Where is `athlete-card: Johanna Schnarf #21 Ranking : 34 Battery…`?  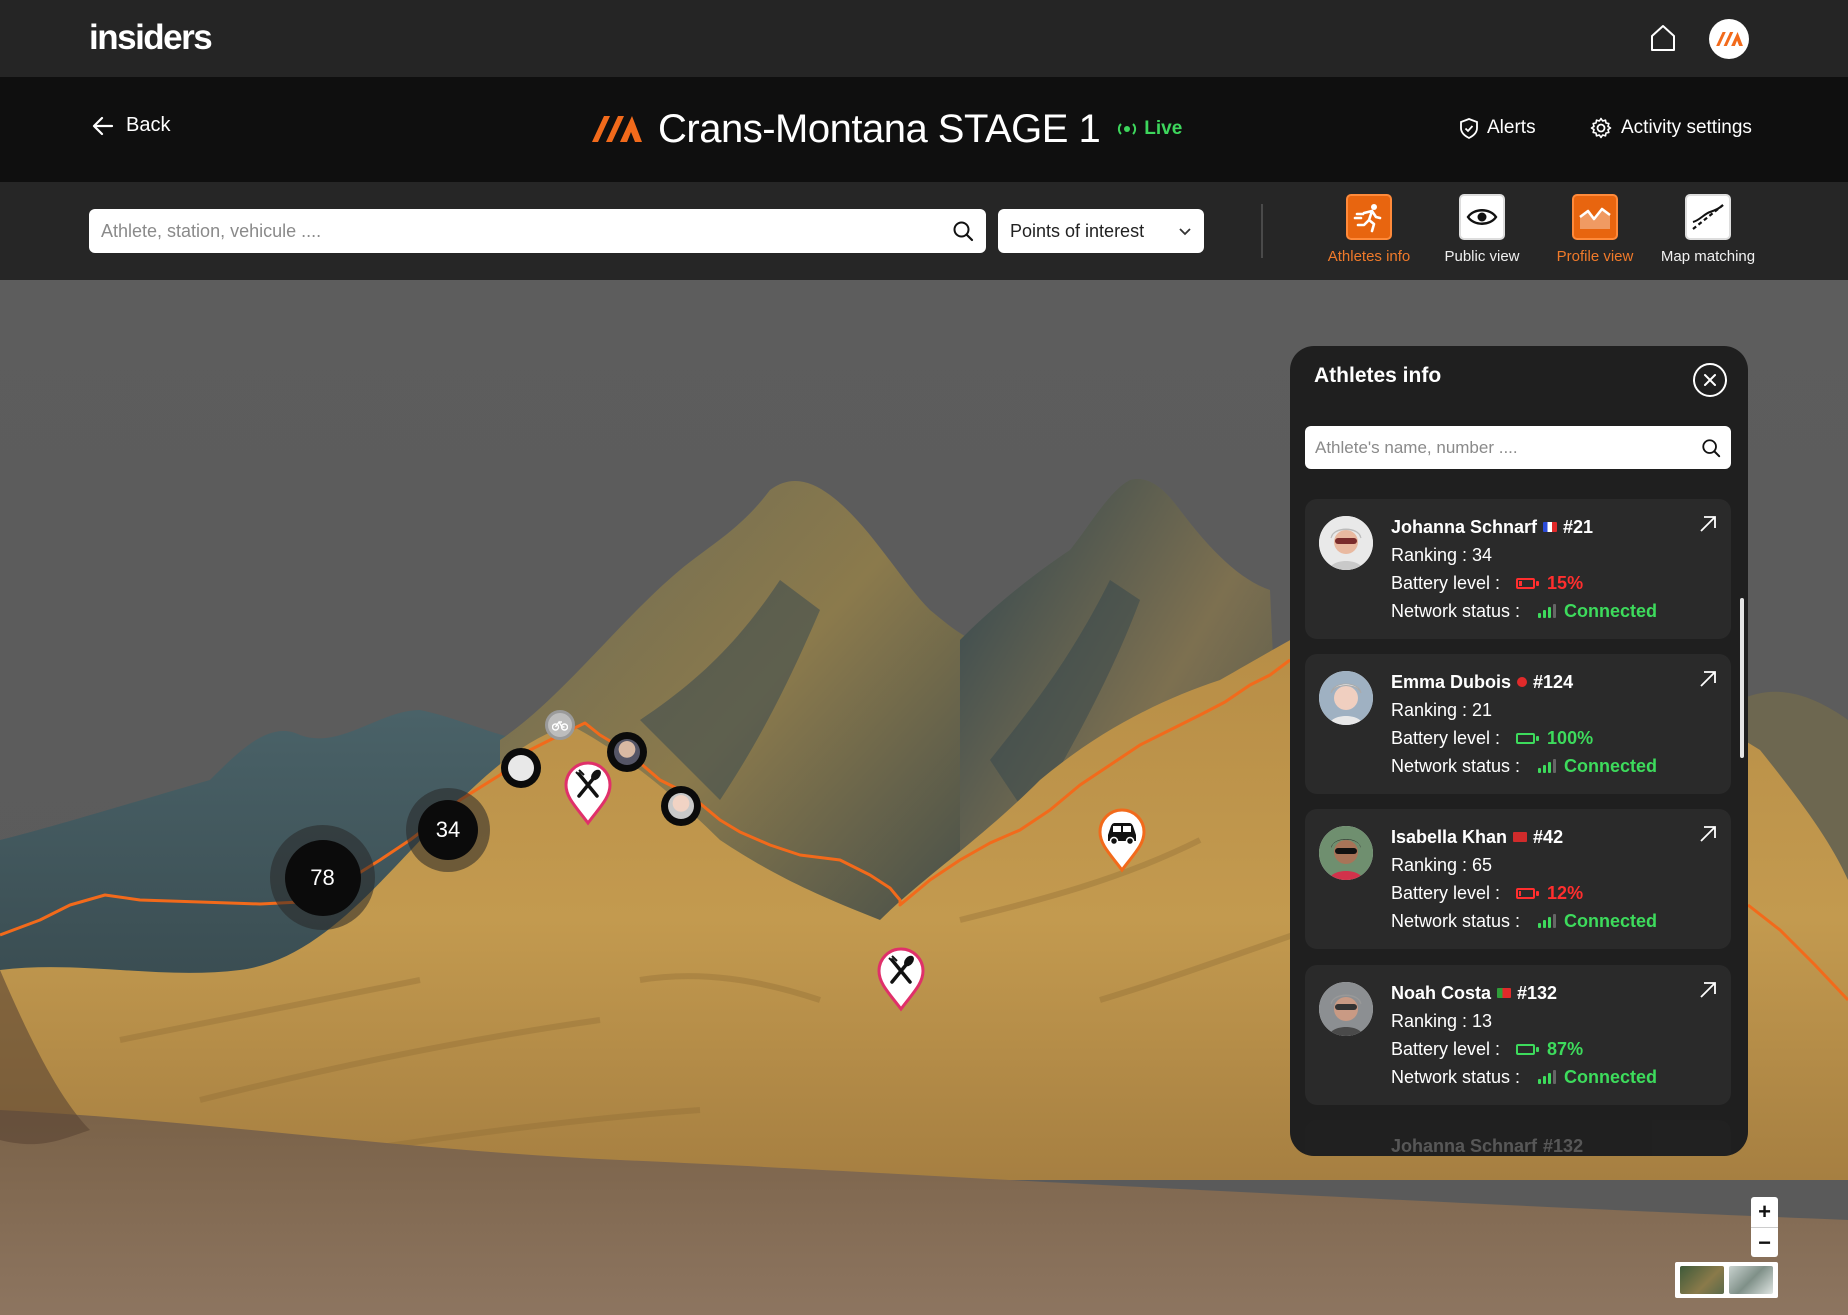 athlete-card: Johanna Schnarf #21 Ranking : 34 Battery… is located at coordinates (1518, 569).